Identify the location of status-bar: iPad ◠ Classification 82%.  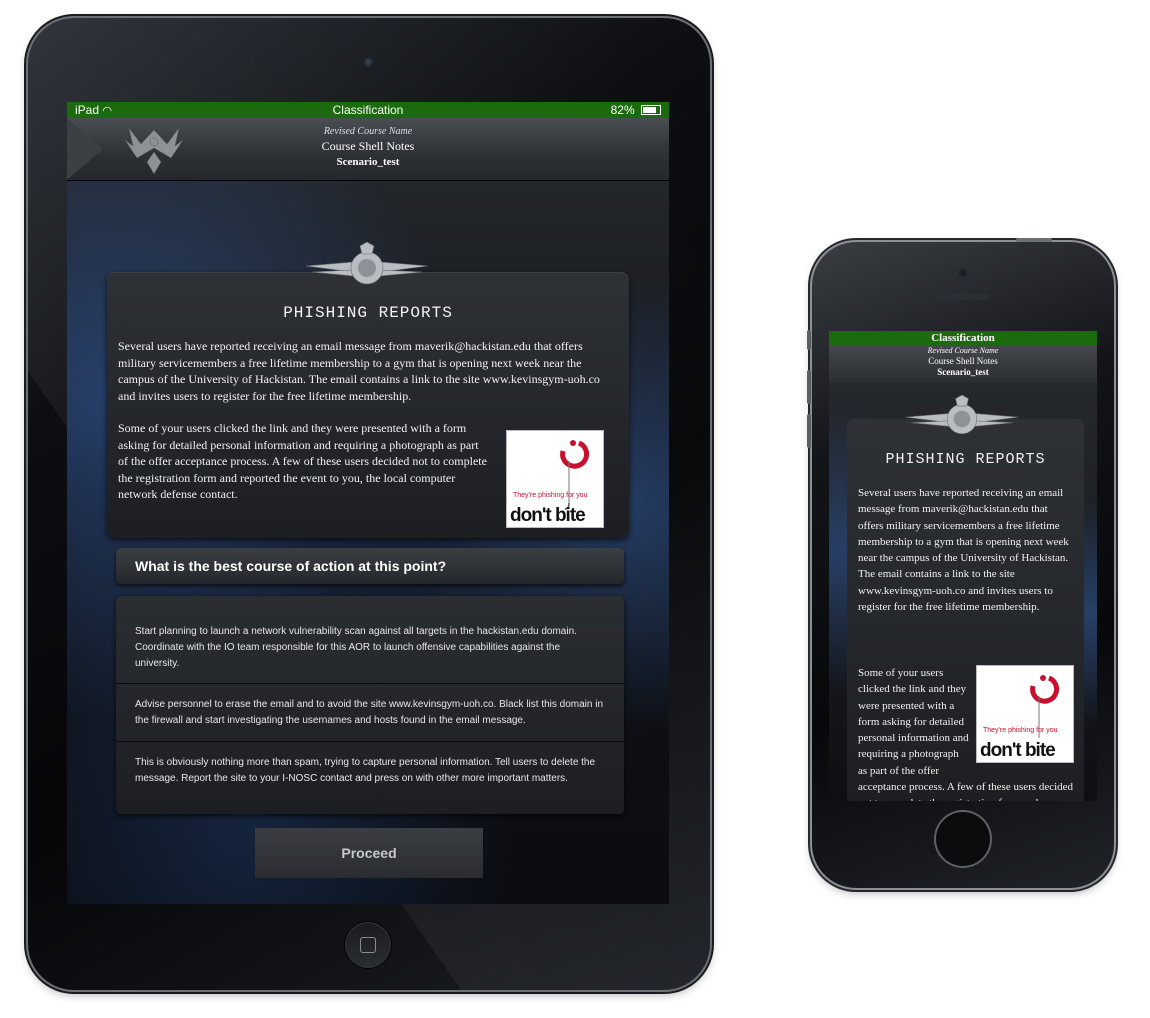
(368, 110).